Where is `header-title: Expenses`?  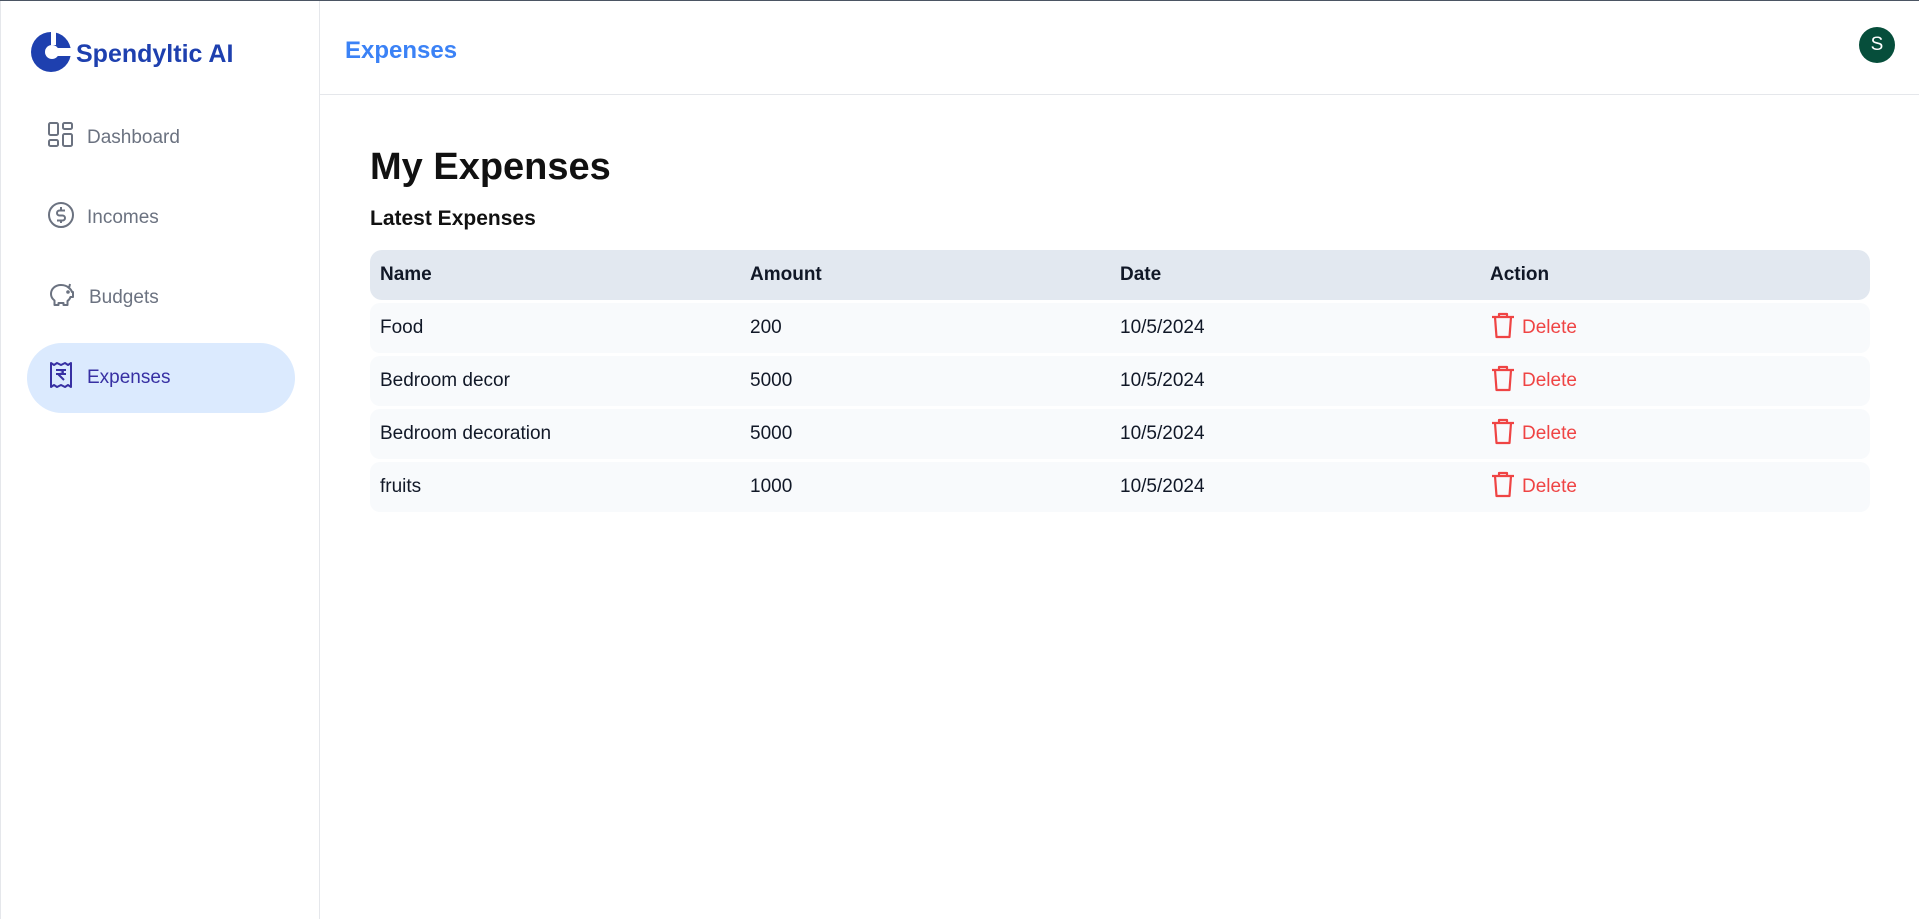 header-title: Expenses is located at coordinates (401, 50).